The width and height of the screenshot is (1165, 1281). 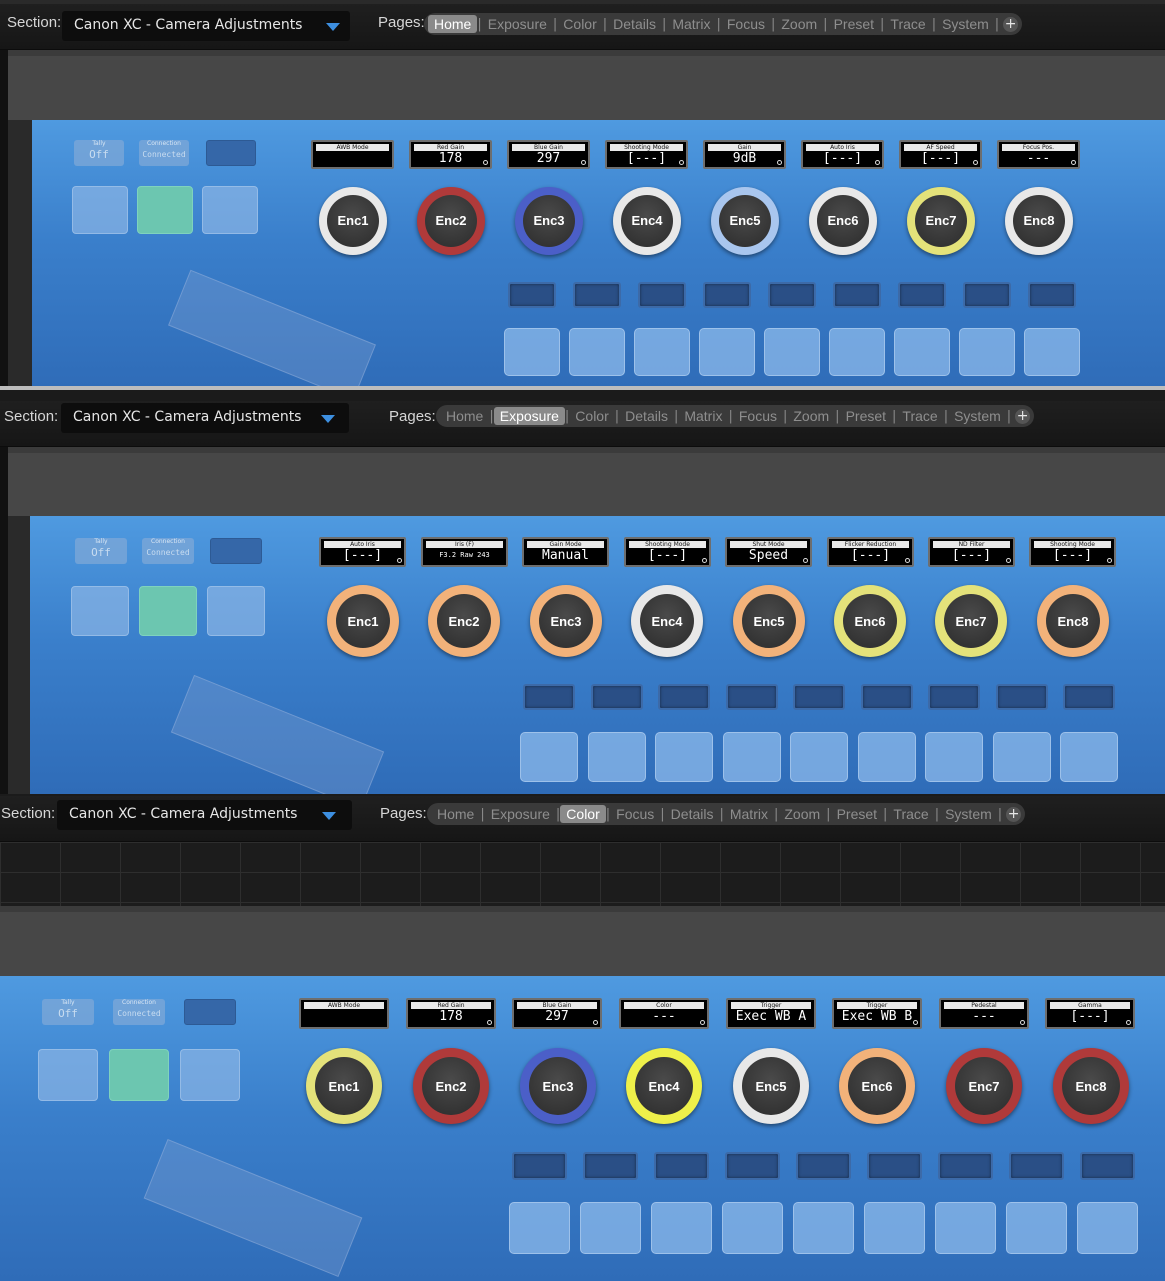 I want to click on tab-details: Details, so click(x=634, y=24).